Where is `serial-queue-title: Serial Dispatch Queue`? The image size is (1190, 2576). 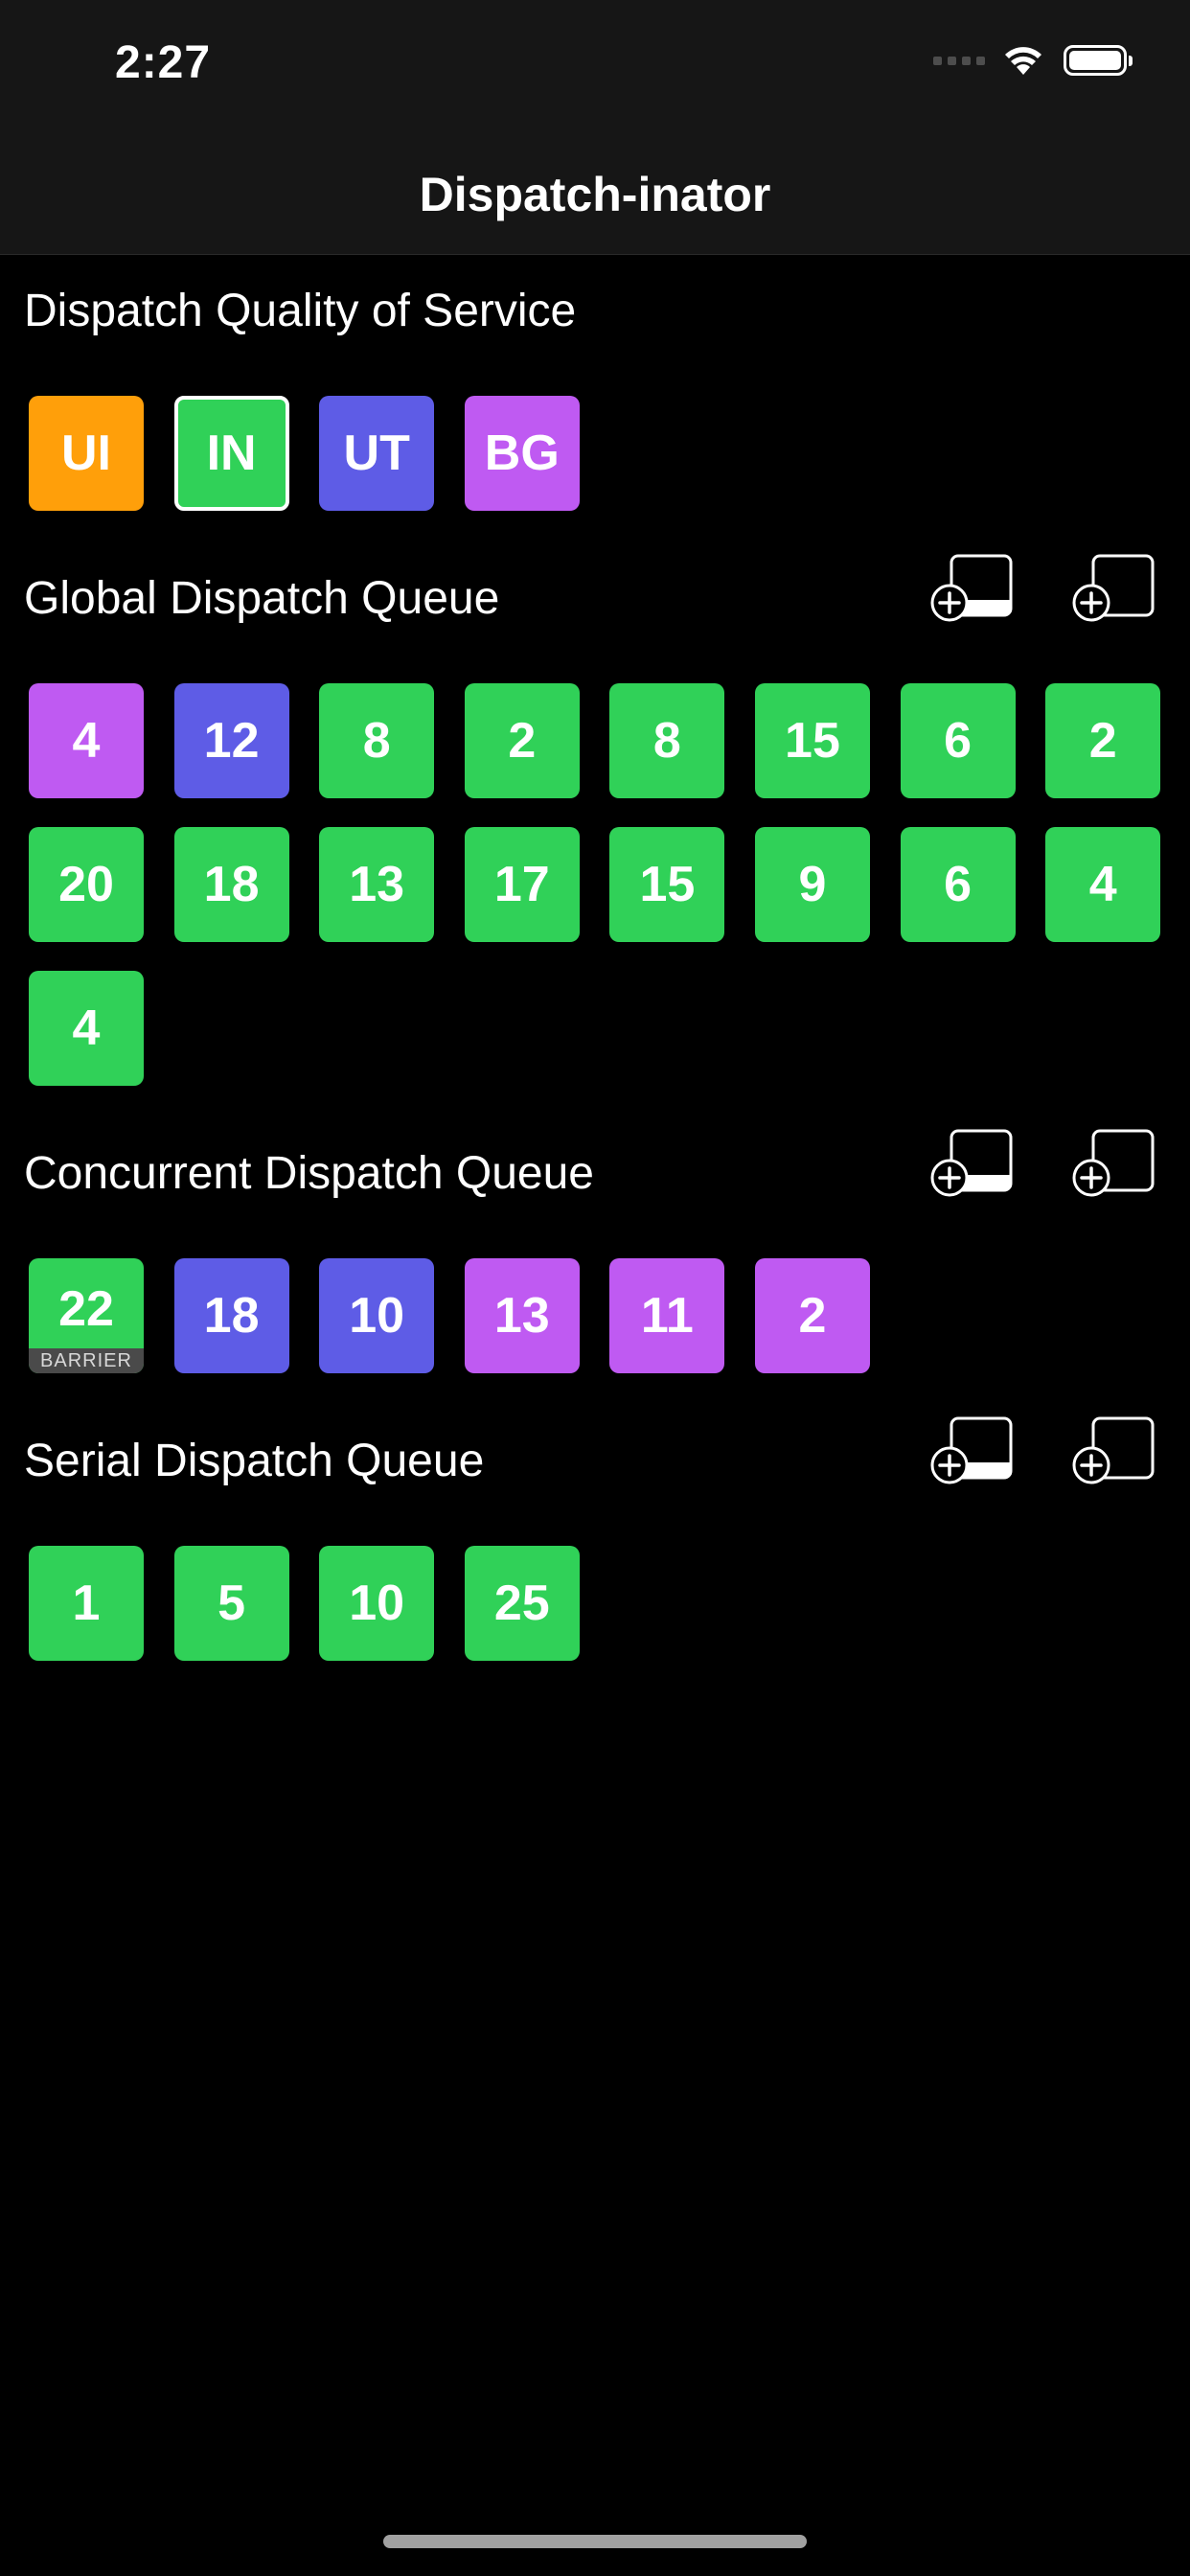
serial-queue-title: Serial Dispatch Queue is located at coordinates (255, 1461).